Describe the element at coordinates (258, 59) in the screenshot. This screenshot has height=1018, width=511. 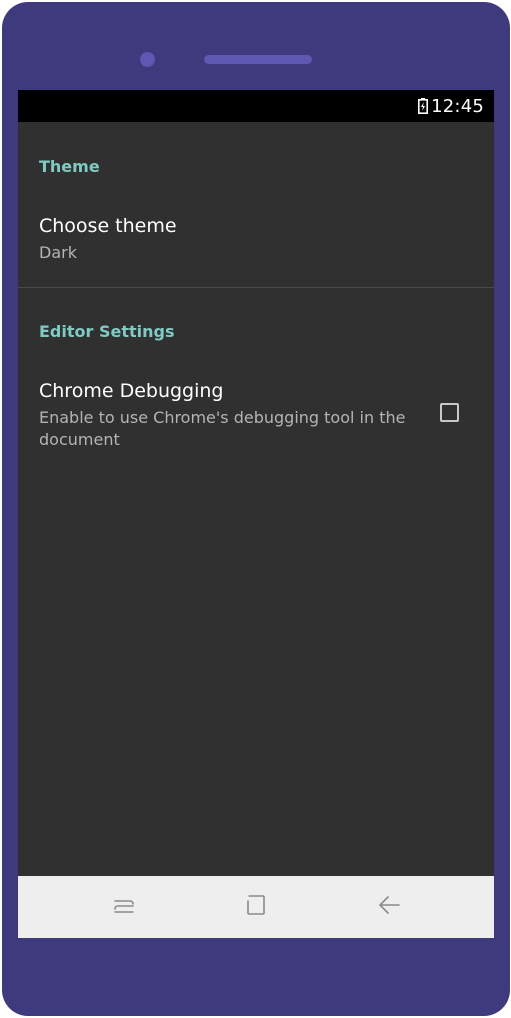
I see `earpiece-speaker` at that location.